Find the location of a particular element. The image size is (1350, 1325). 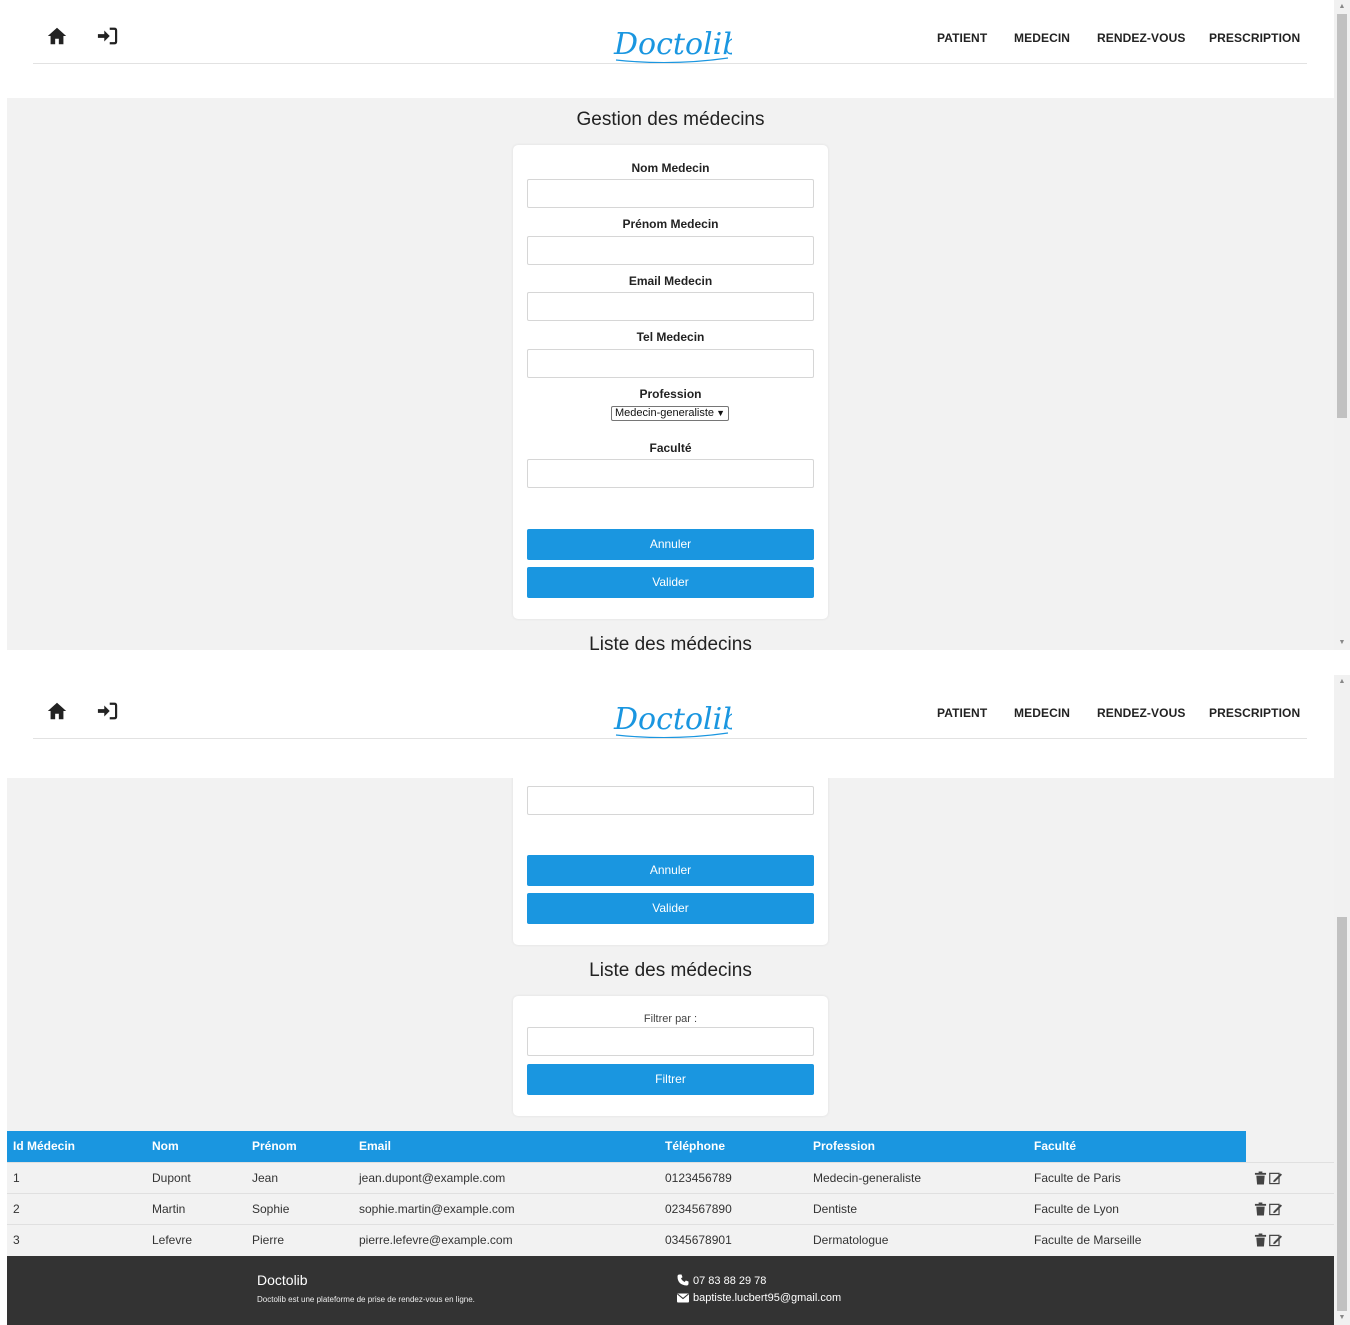

cell-telephone: 0234567890 is located at coordinates (733, 1208).